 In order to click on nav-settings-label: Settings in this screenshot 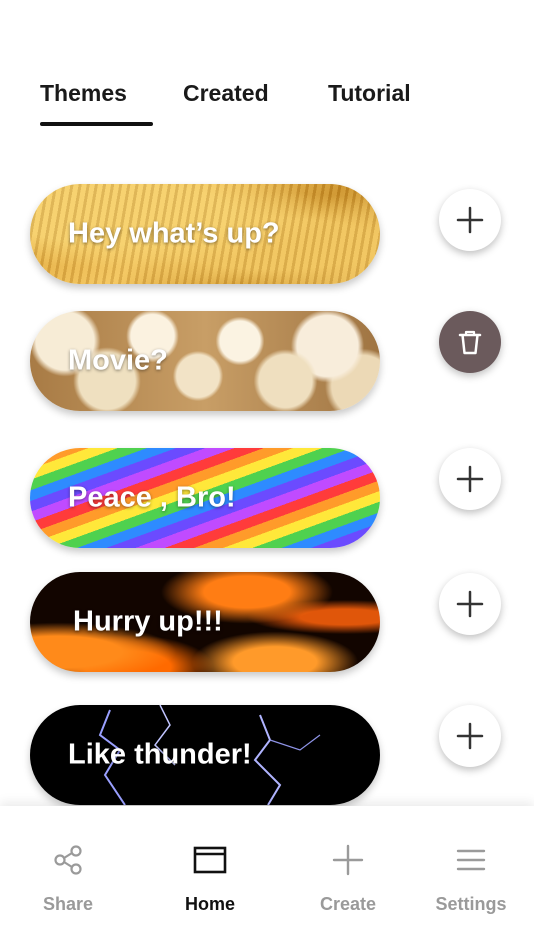, I will do `click(471, 904)`.